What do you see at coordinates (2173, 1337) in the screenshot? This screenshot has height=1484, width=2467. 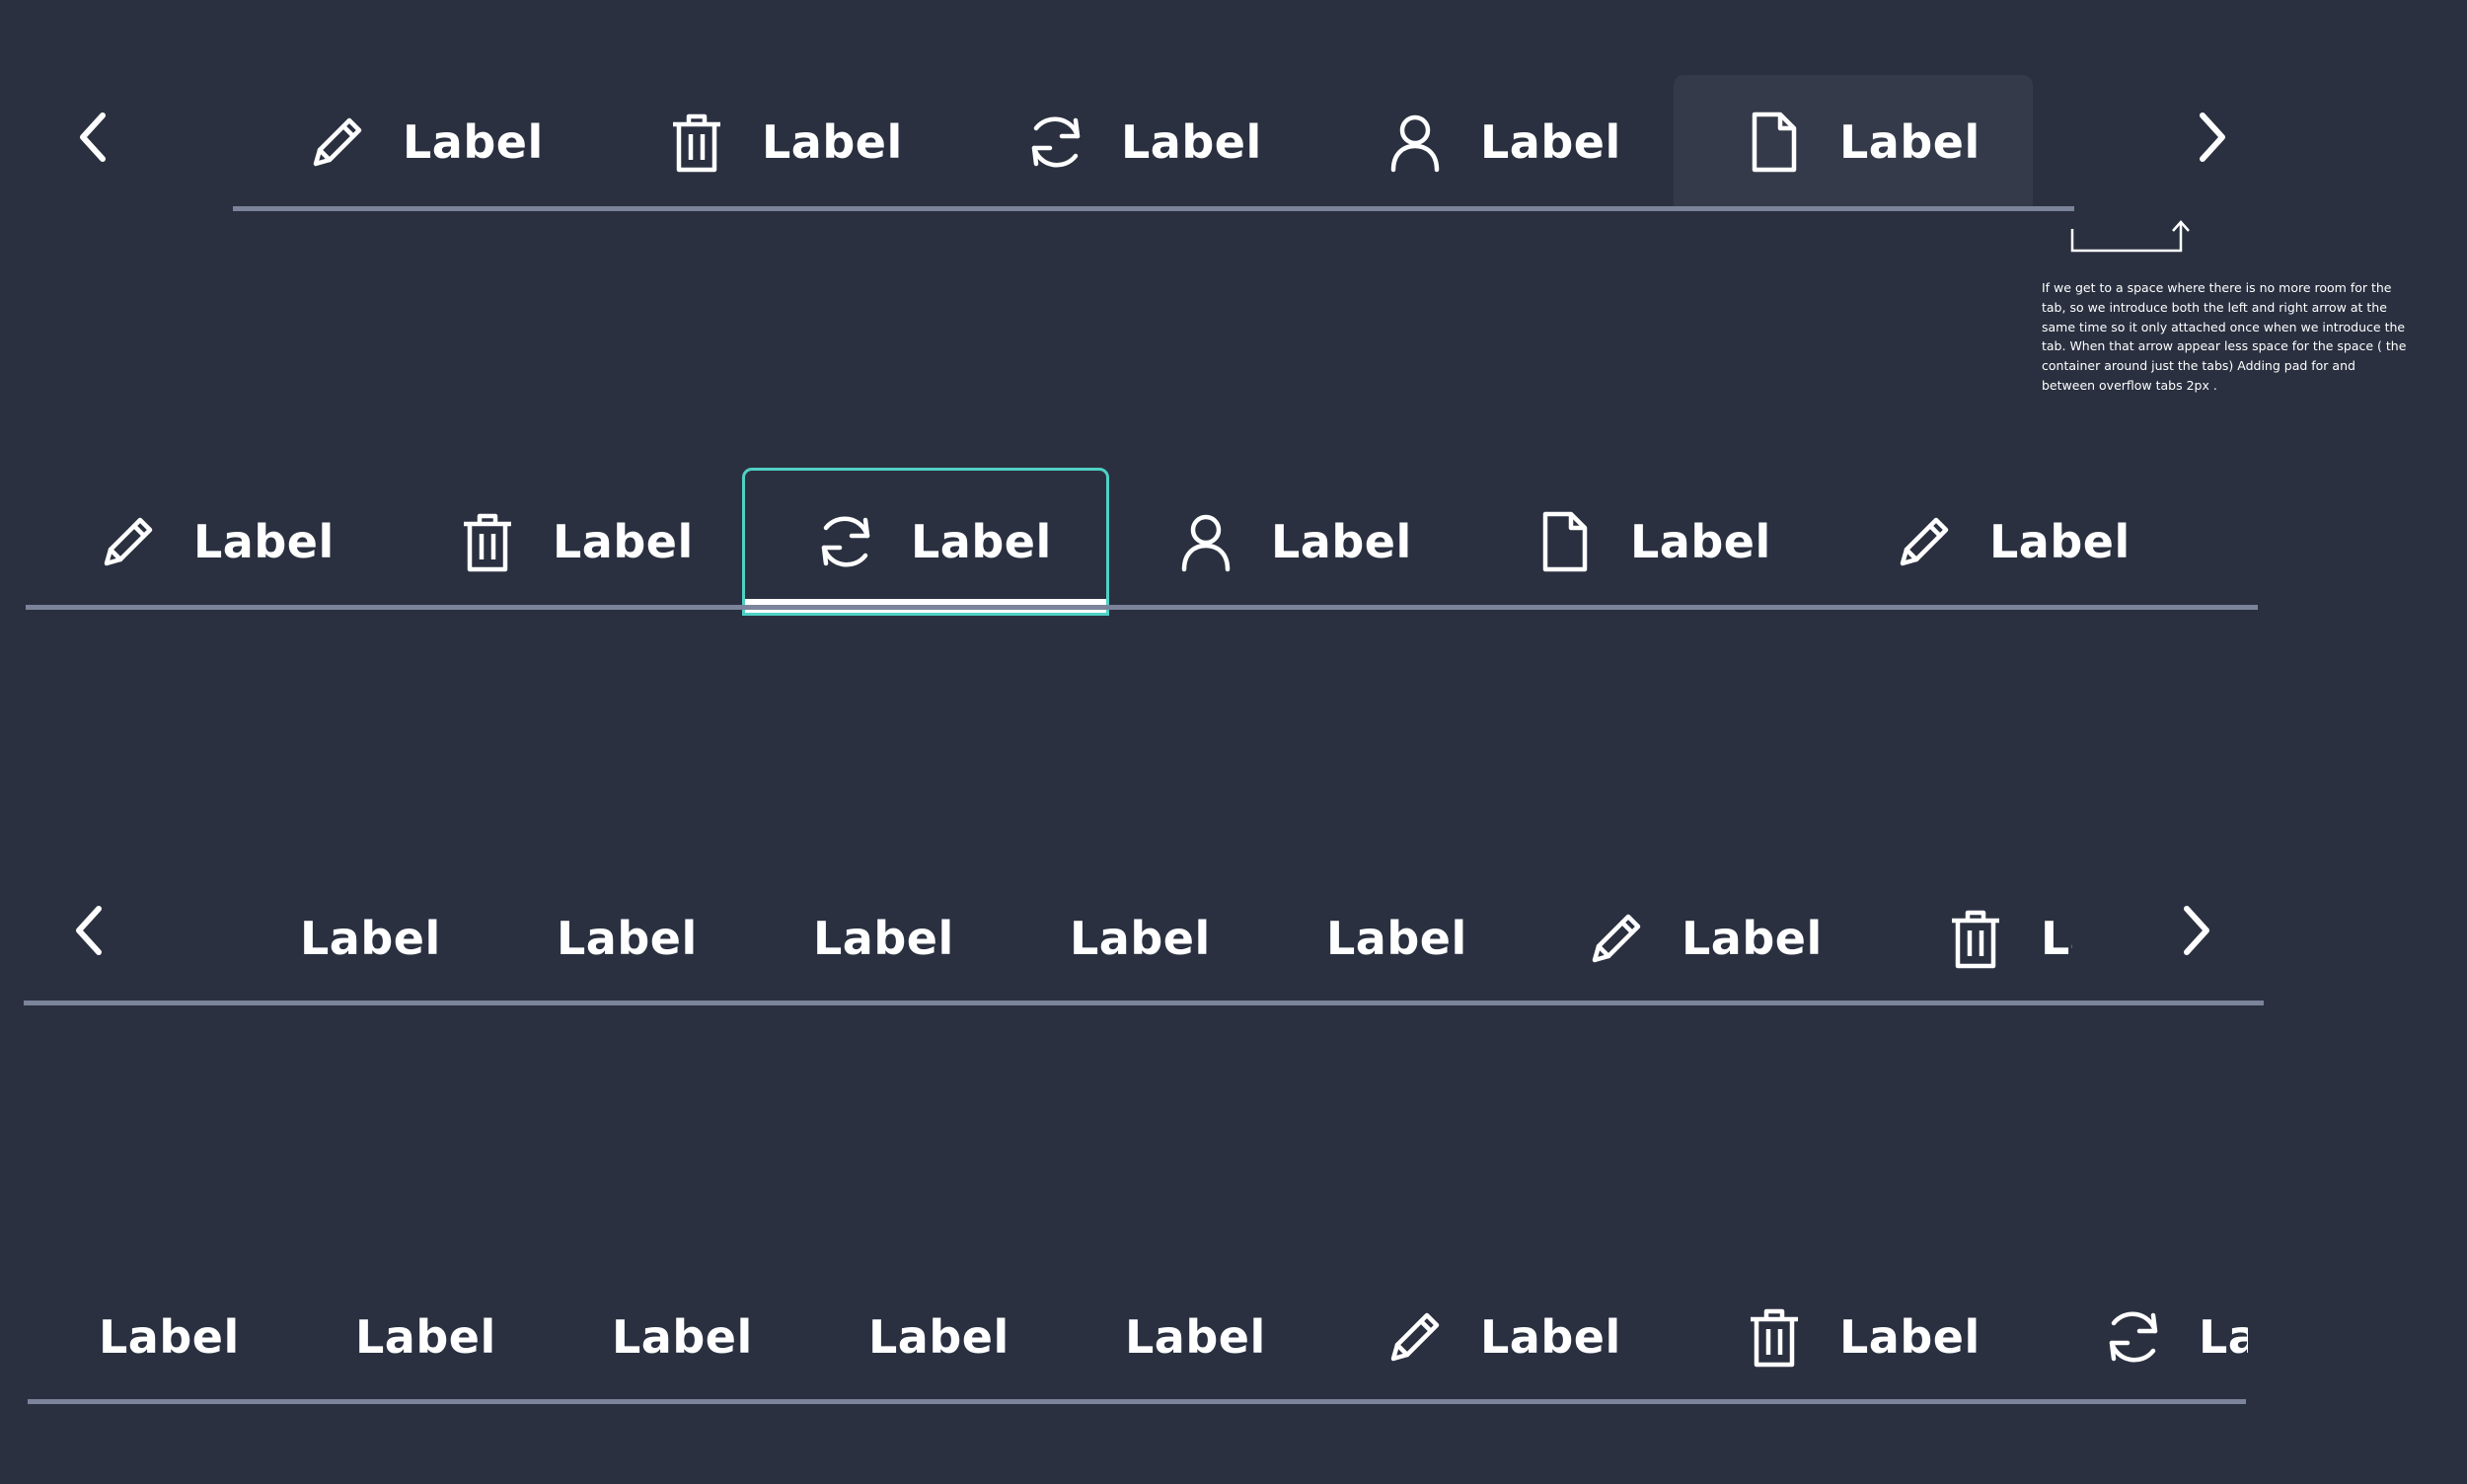 I see `tab-refresh-truncated: Label` at bounding box center [2173, 1337].